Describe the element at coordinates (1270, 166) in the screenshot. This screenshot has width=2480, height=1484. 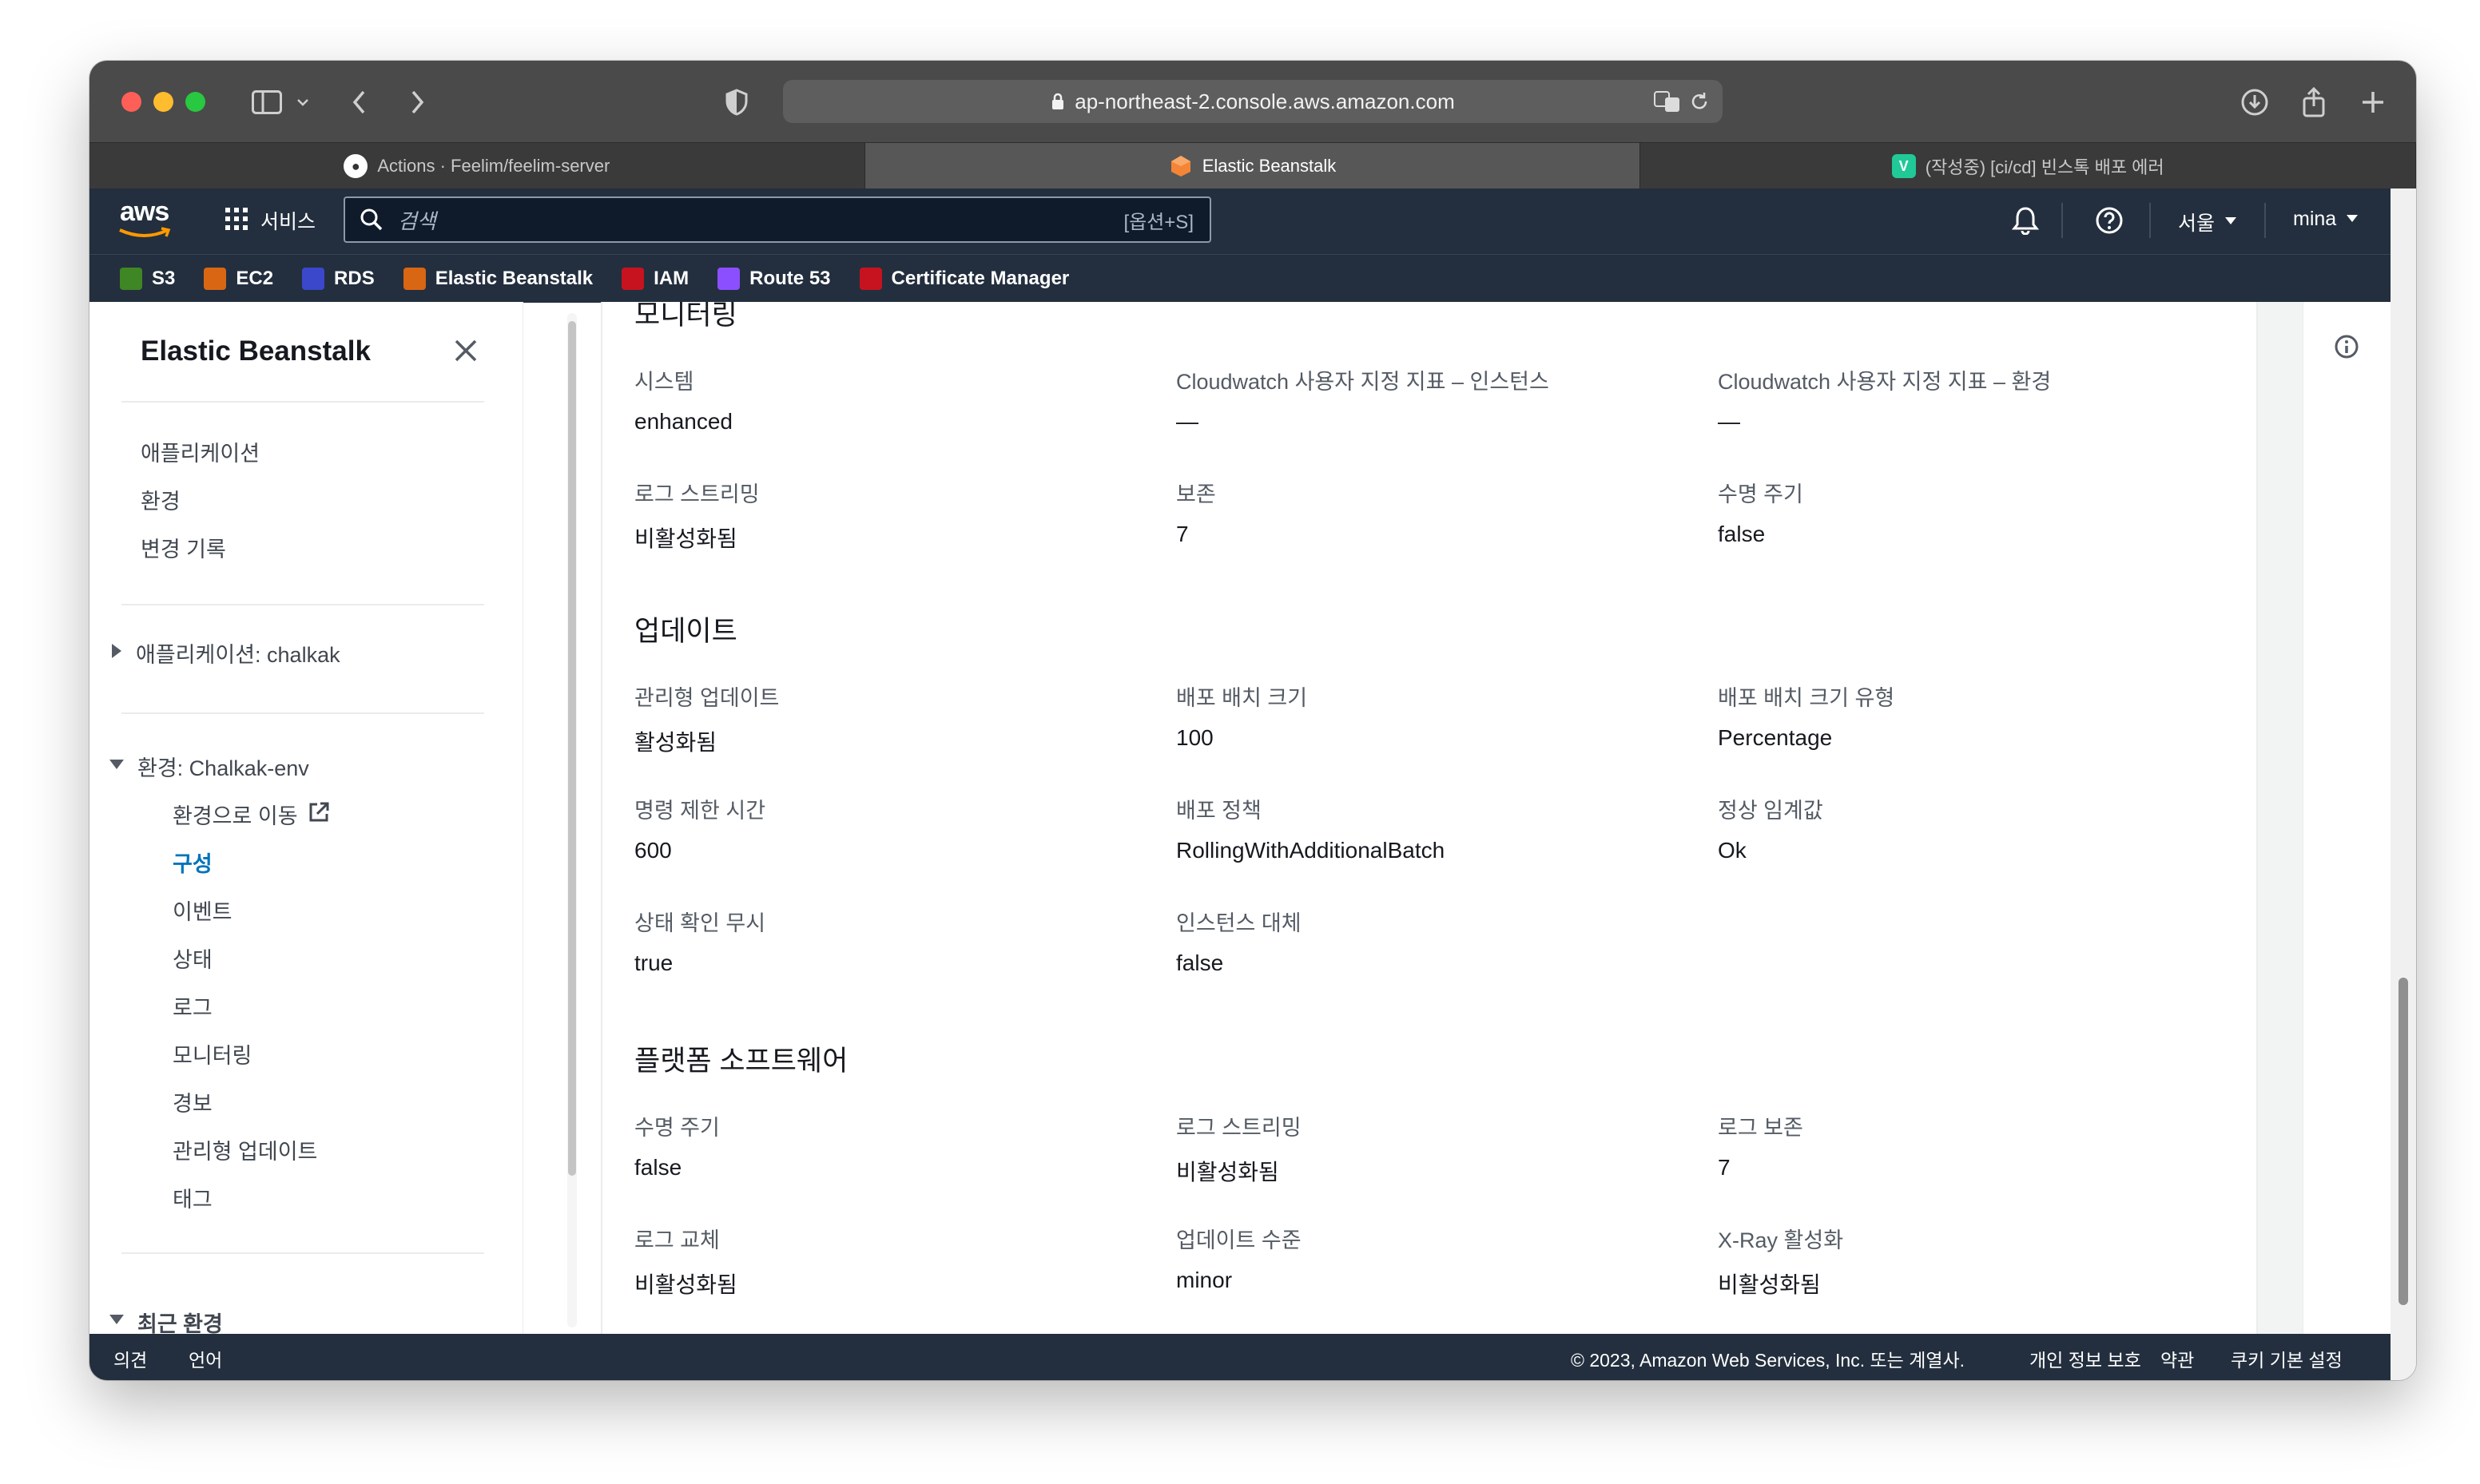
I see `tab-label: Elastic Beanstalk` at that location.